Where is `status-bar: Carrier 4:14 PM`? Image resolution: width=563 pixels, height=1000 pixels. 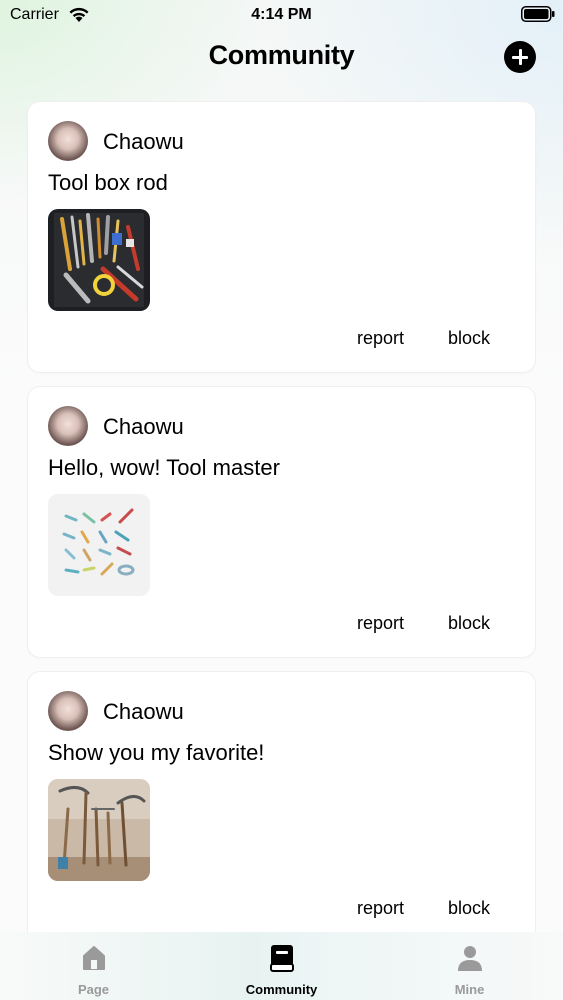 status-bar: Carrier 4:14 PM is located at coordinates (281, 15).